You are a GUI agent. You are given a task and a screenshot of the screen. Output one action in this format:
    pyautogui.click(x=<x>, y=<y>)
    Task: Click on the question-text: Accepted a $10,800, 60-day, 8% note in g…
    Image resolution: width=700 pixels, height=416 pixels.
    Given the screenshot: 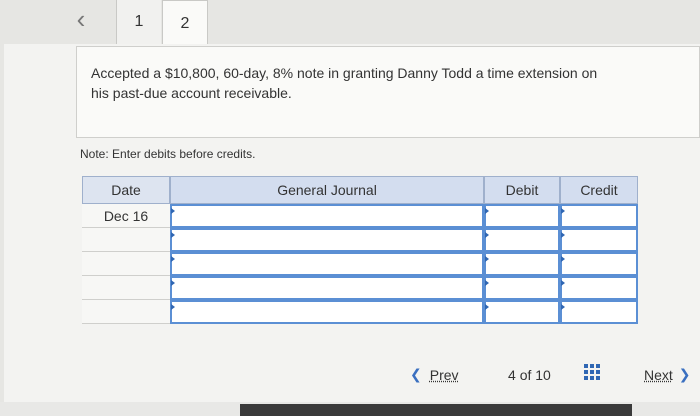 What is the action you would take?
    pyautogui.click(x=344, y=83)
    